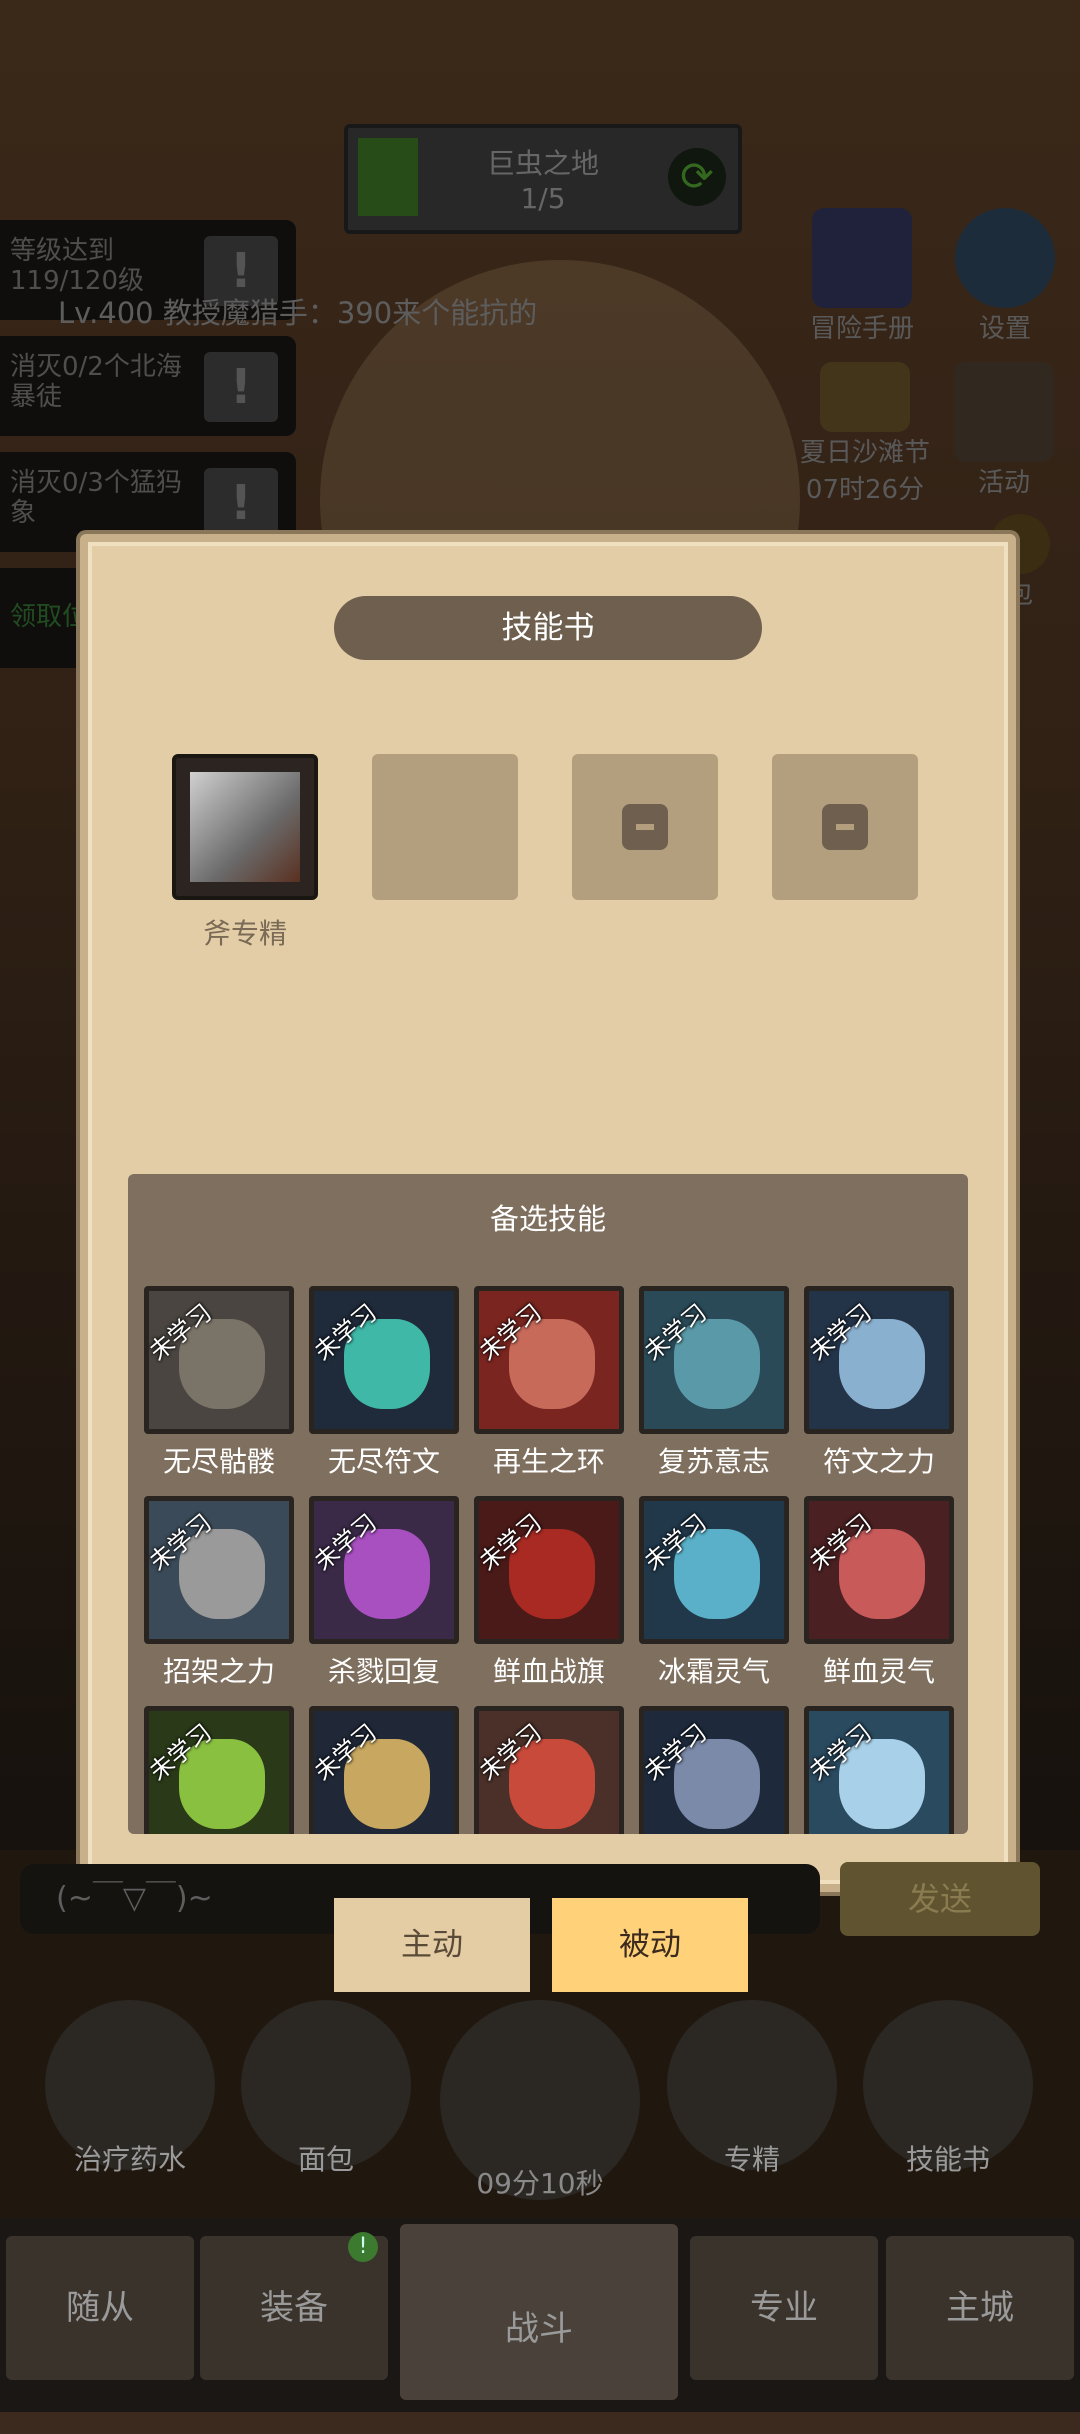 The image size is (1080, 2434). I want to click on skill-name: 招架之力, so click(218, 1671).